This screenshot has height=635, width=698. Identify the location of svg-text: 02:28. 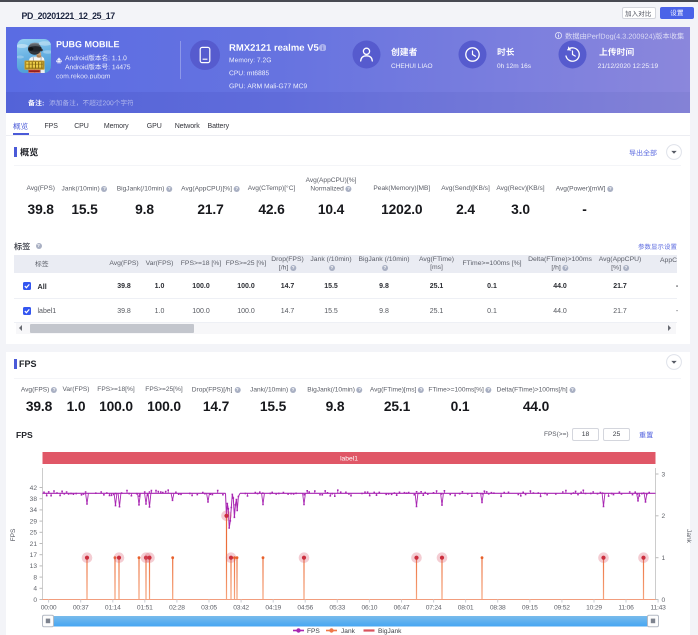
(177, 608).